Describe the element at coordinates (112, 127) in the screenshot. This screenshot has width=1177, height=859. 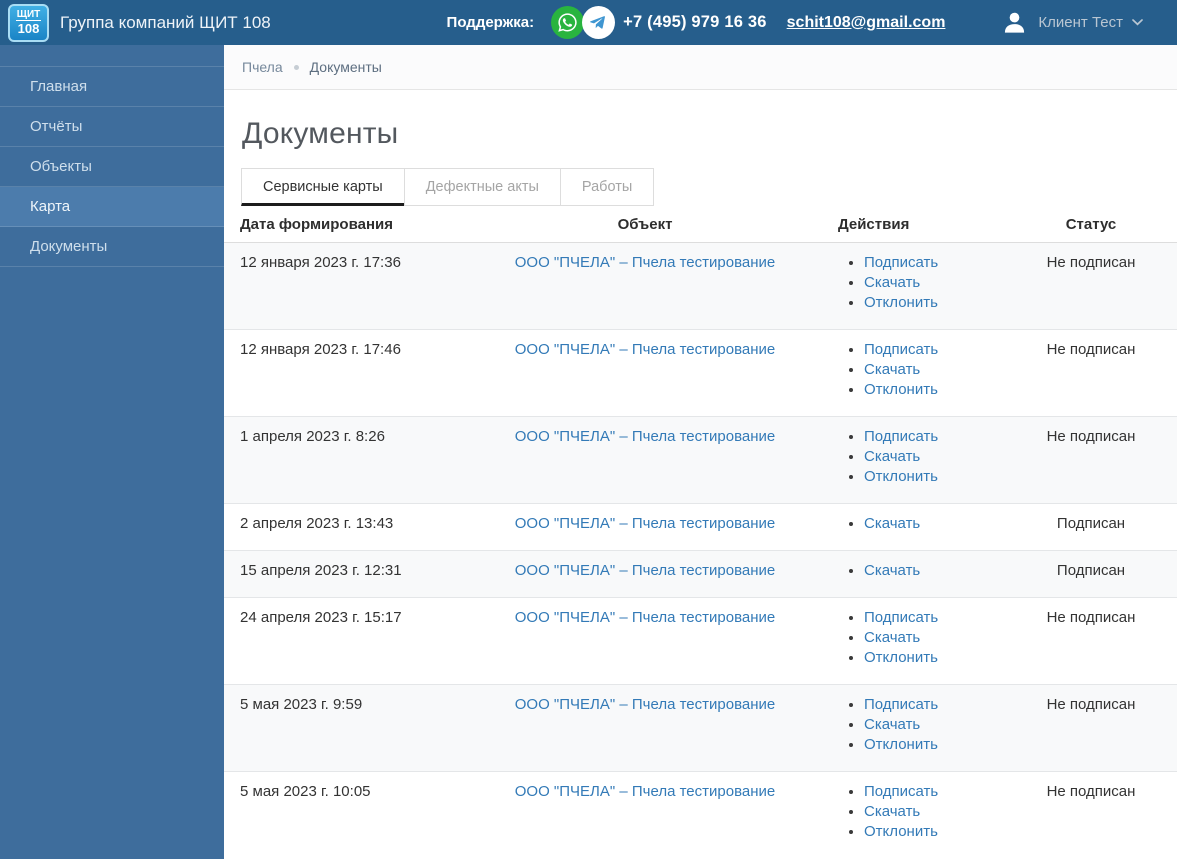
I see `sidebar-item-1: Отчёты` at that location.